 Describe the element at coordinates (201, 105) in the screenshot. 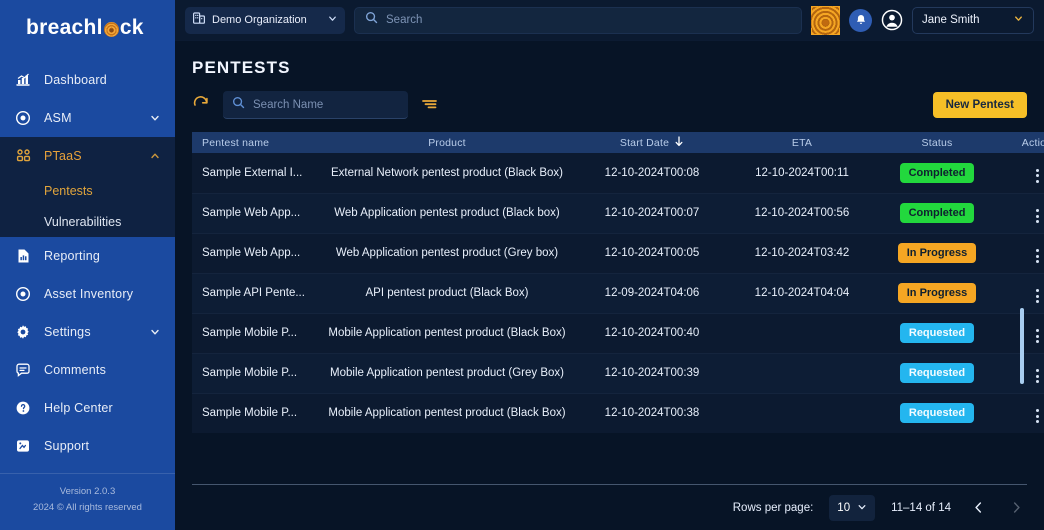

I see `refresh-icon` at that location.